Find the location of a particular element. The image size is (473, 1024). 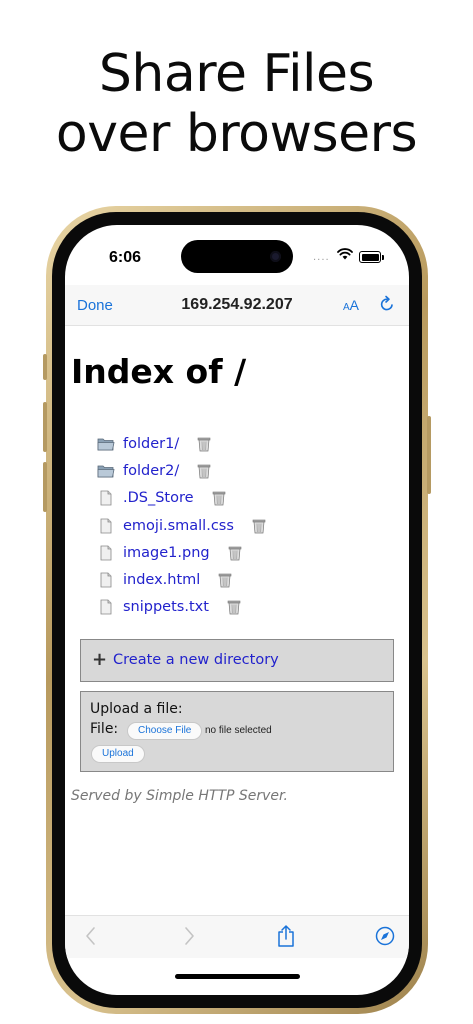

file-link: snippets.txt is located at coordinates (166, 607).